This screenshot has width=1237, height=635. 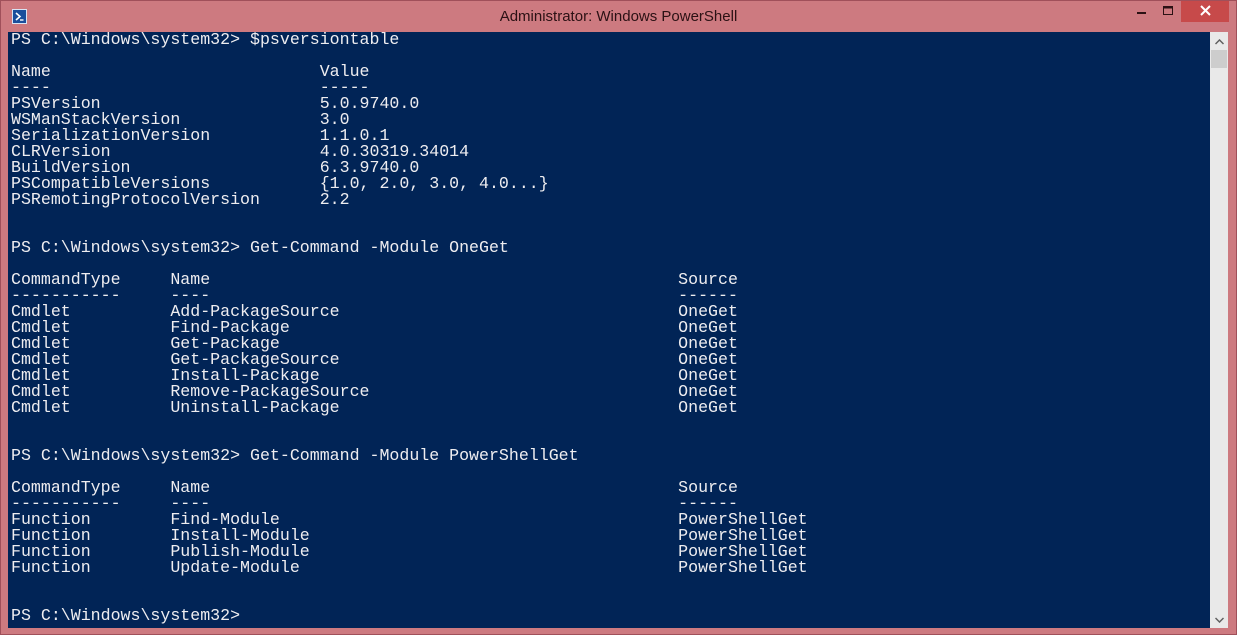 I want to click on minimize-icon, so click(x=1142, y=12).